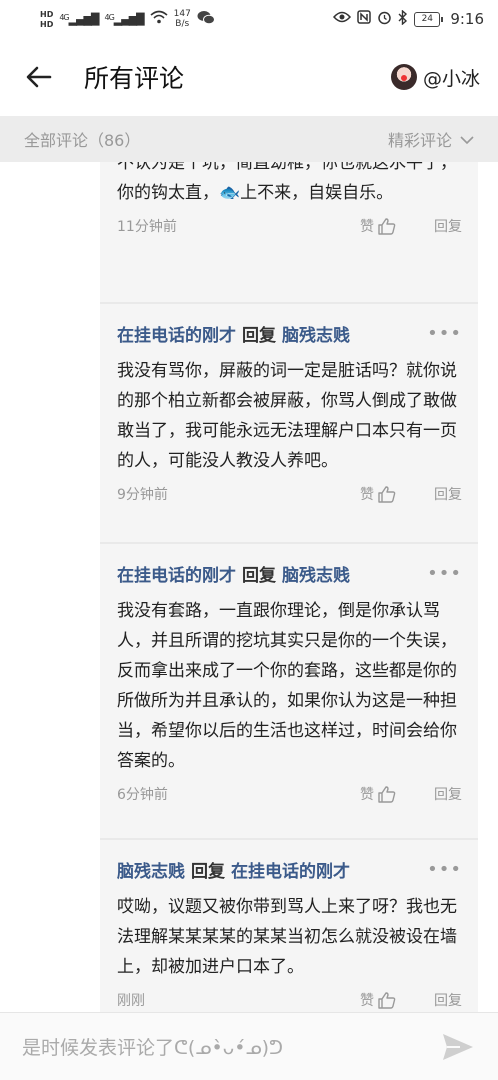 The height and width of the screenshot is (1080, 498). What do you see at coordinates (142, 795) in the screenshot?
I see `reply-time: 6分钟前` at bounding box center [142, 795].